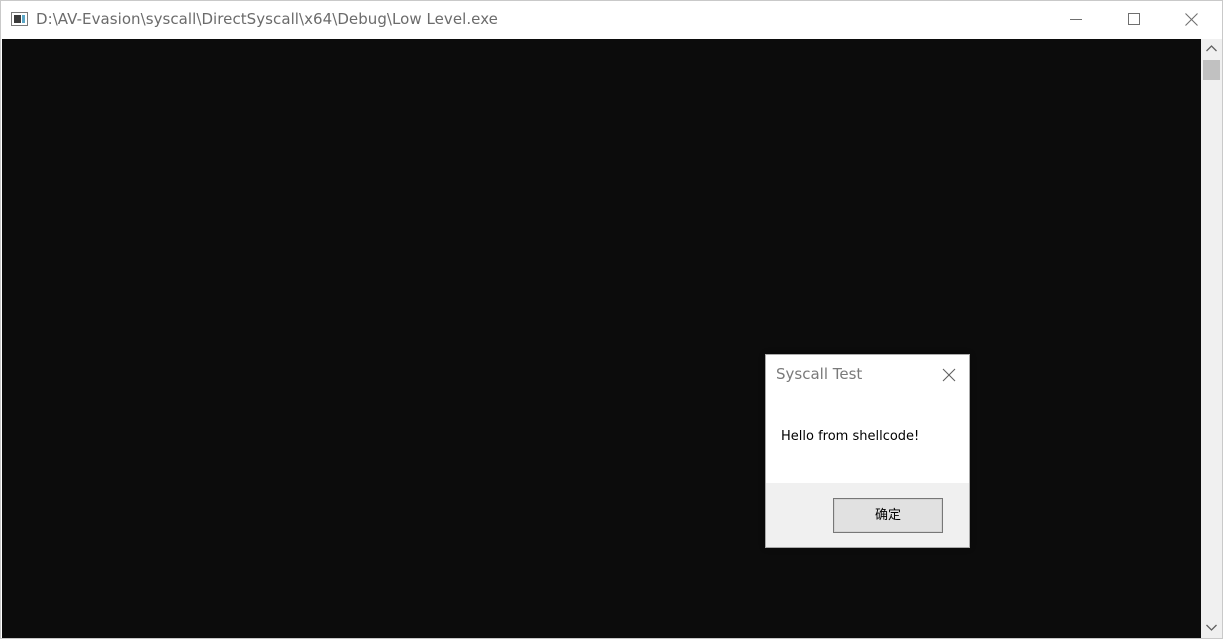 The image size is (1223, 639). I want to click on arrow-down-icon, so click(1211, 627).